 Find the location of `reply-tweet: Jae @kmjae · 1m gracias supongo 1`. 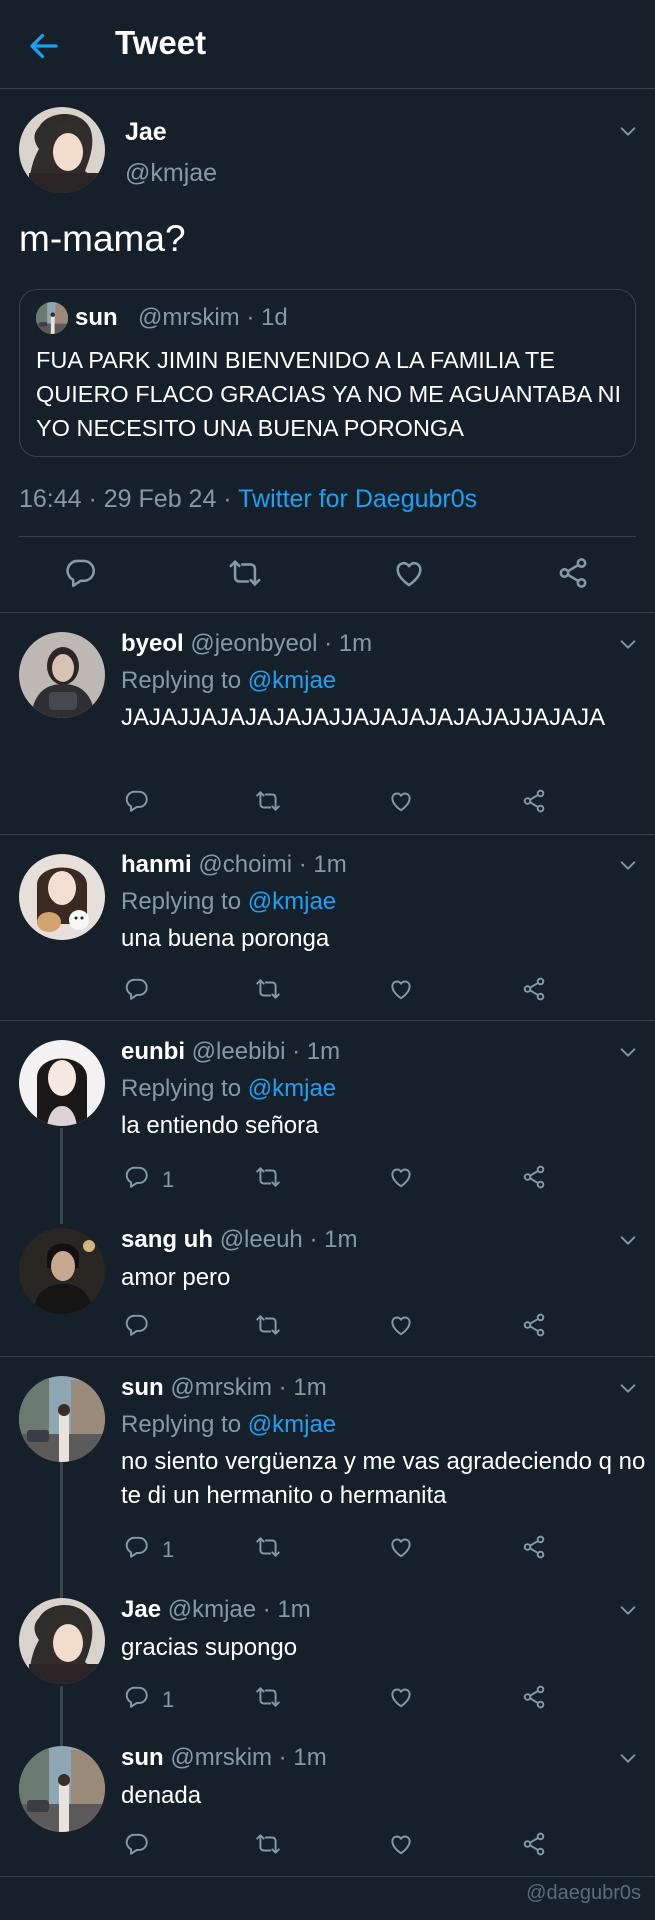

reply-tweet: Jae @kmjae · 1m gracias supongo 1 is located at coordinates (327, 1655).